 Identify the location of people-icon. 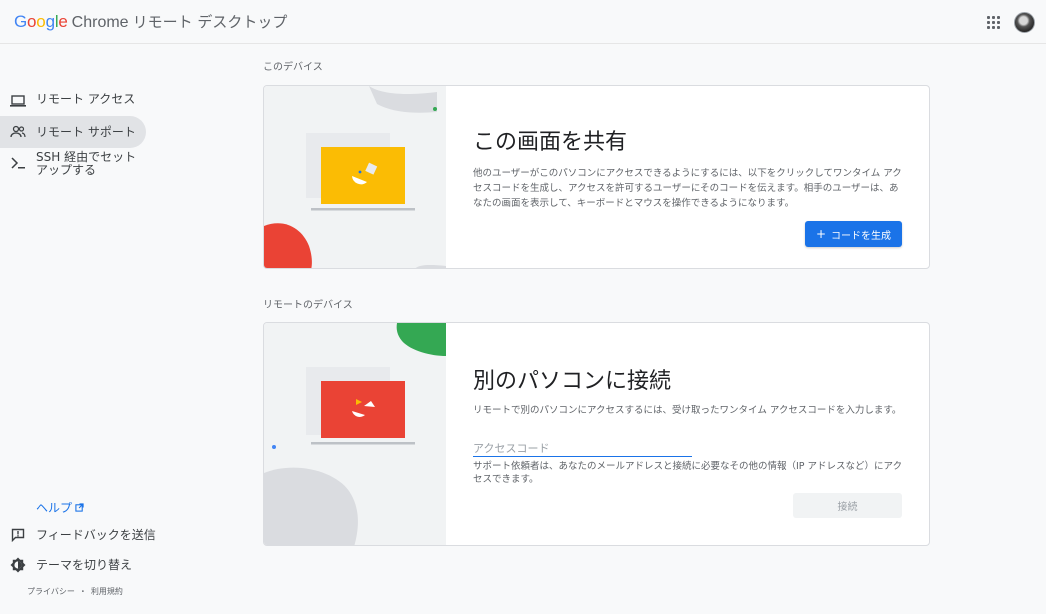
(18, 132).